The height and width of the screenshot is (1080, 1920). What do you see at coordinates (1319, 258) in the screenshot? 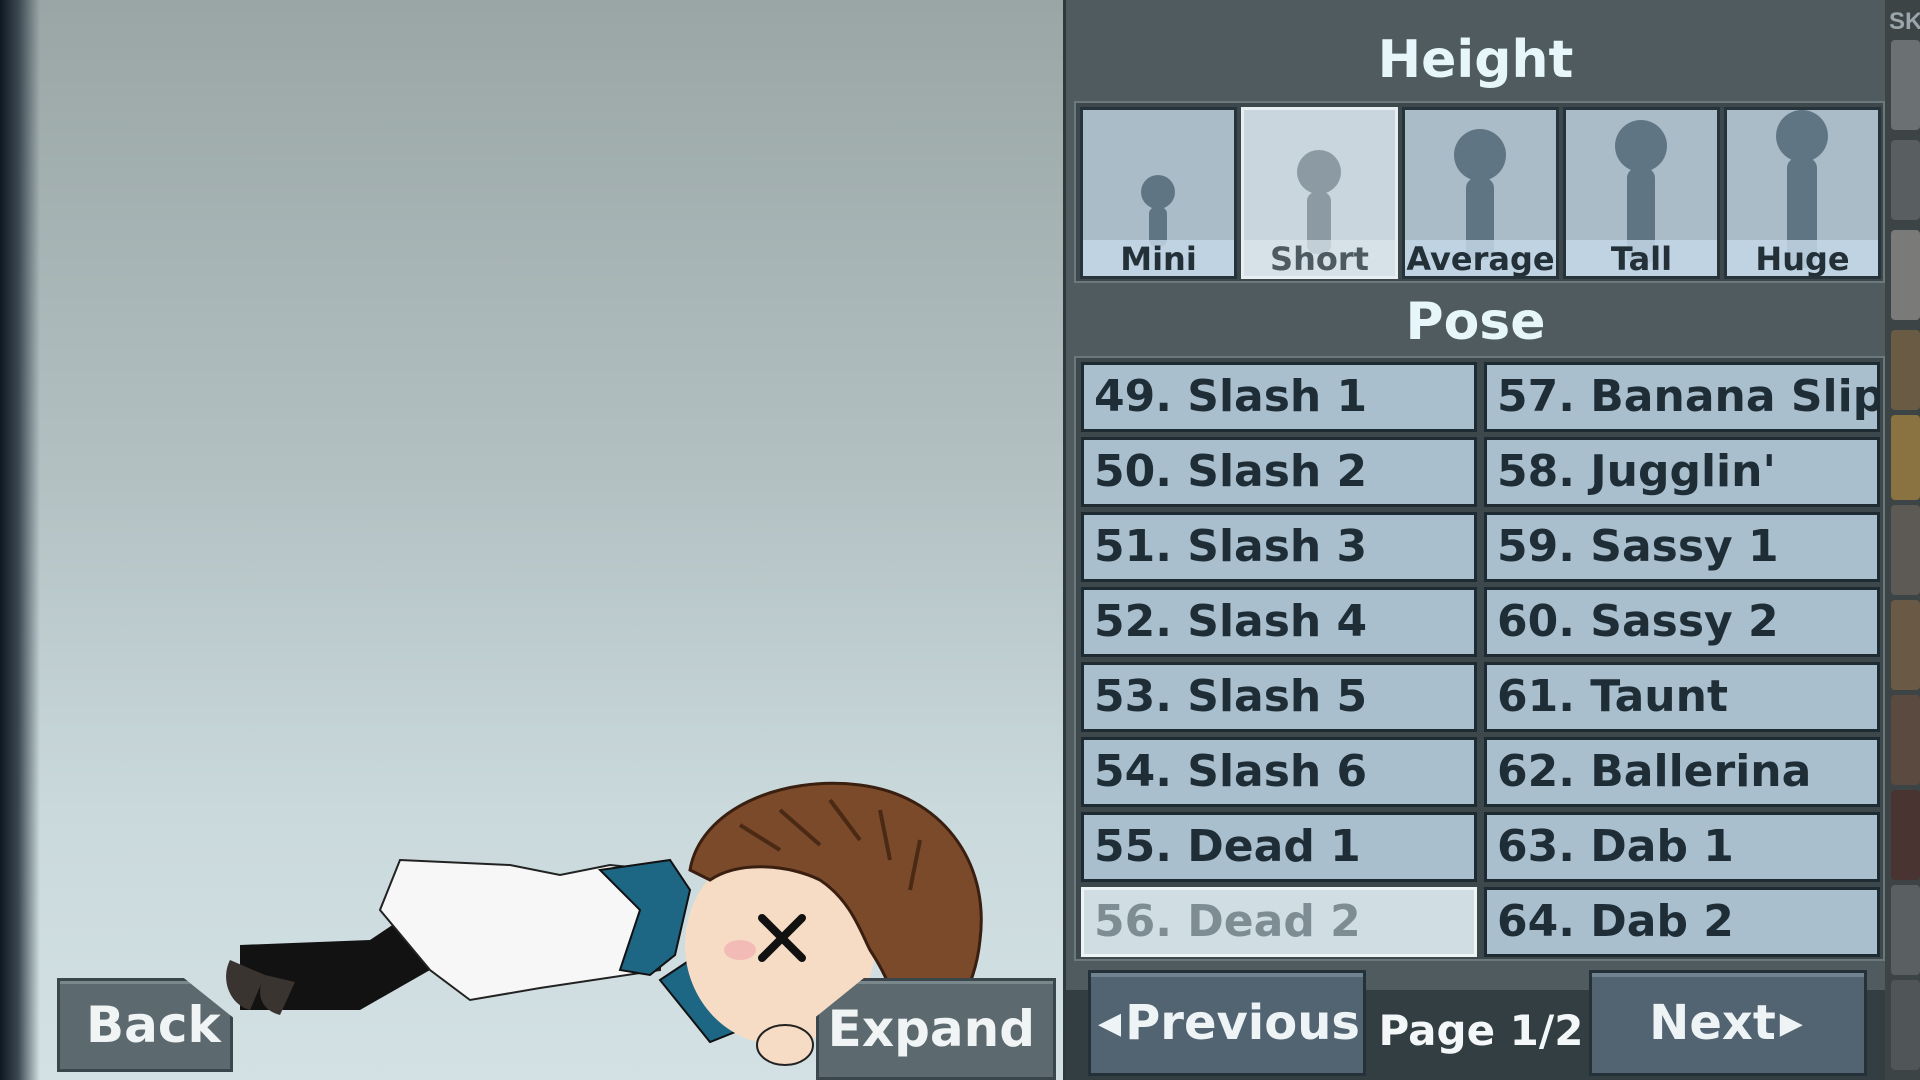
I see `height-option-label: Short` at bounding box center [1319, 258].